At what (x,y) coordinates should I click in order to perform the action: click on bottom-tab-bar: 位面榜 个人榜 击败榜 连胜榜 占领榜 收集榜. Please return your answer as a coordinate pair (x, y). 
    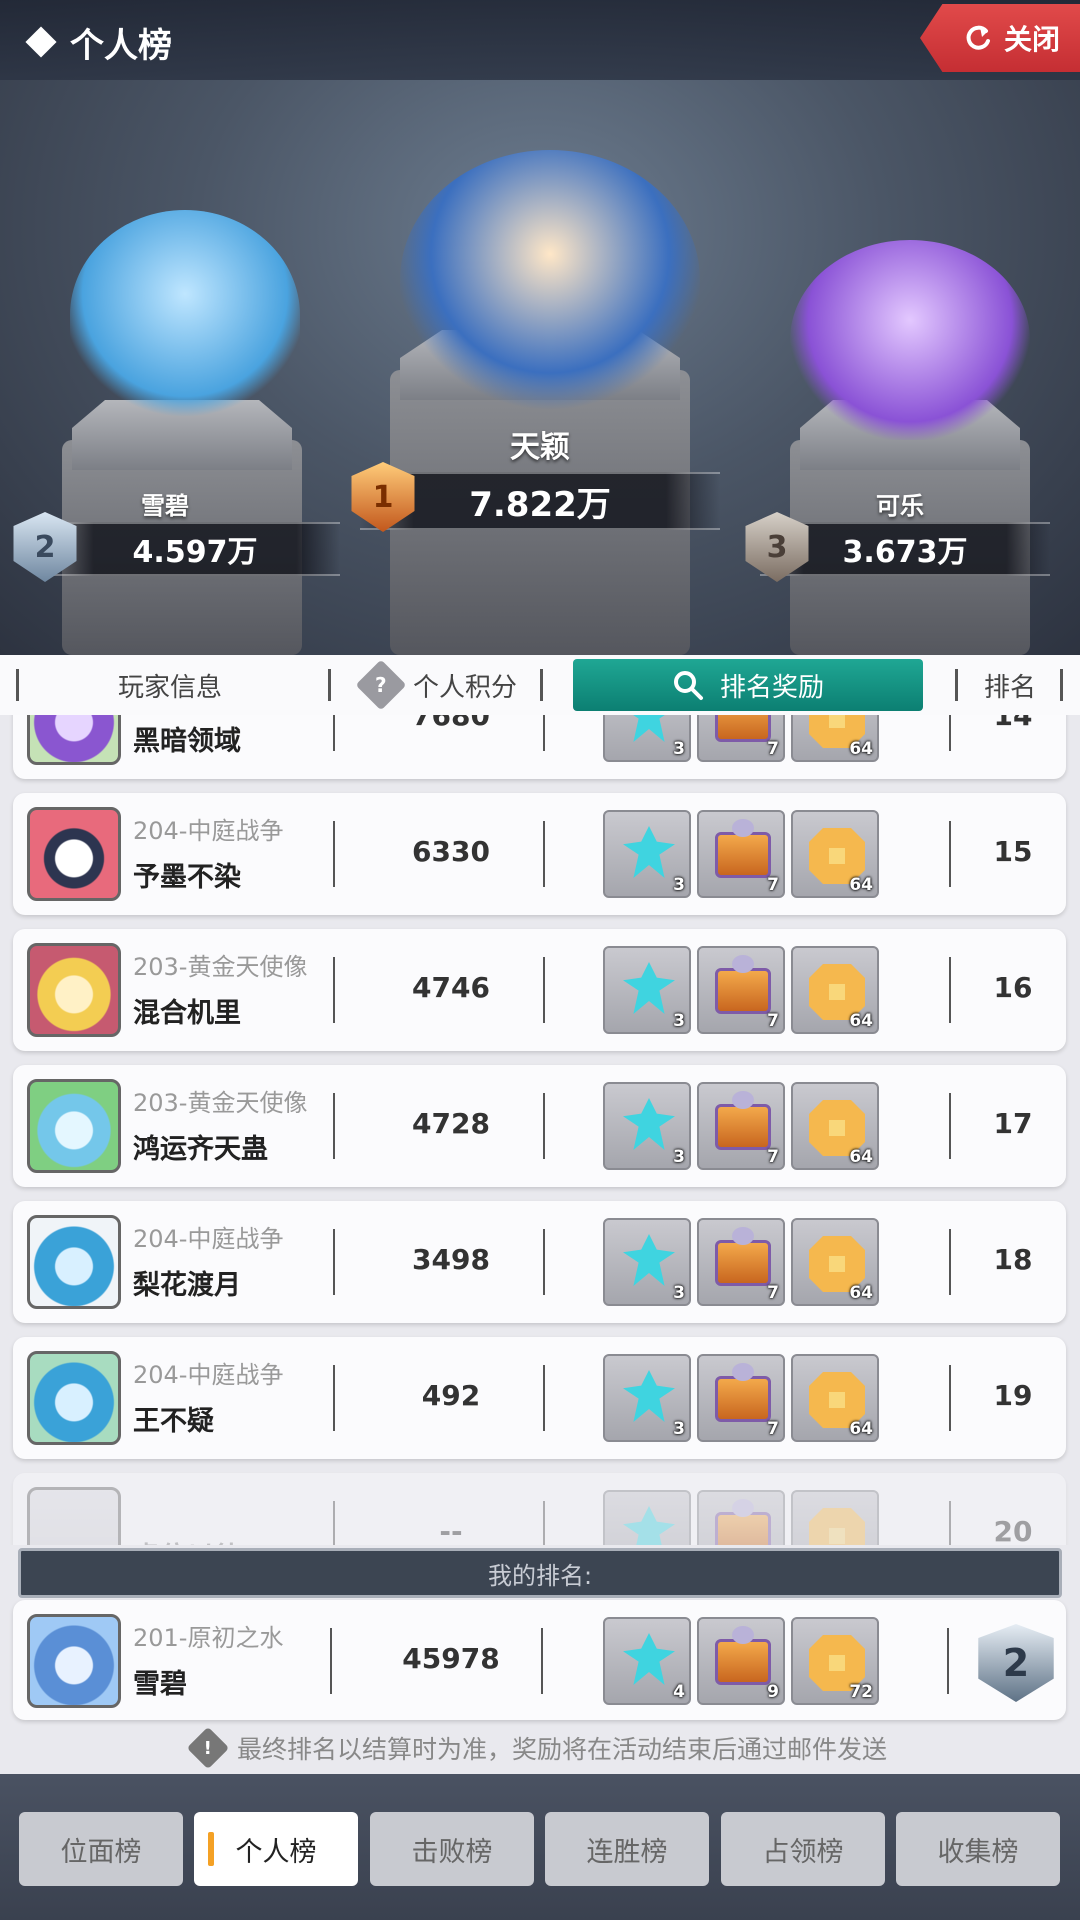
    Looking at the image, I should click on (540, 1847).